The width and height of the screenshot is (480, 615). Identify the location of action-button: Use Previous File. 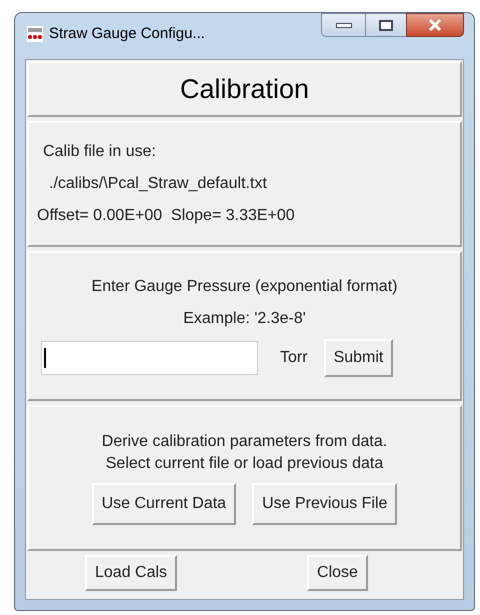
(325, 504).